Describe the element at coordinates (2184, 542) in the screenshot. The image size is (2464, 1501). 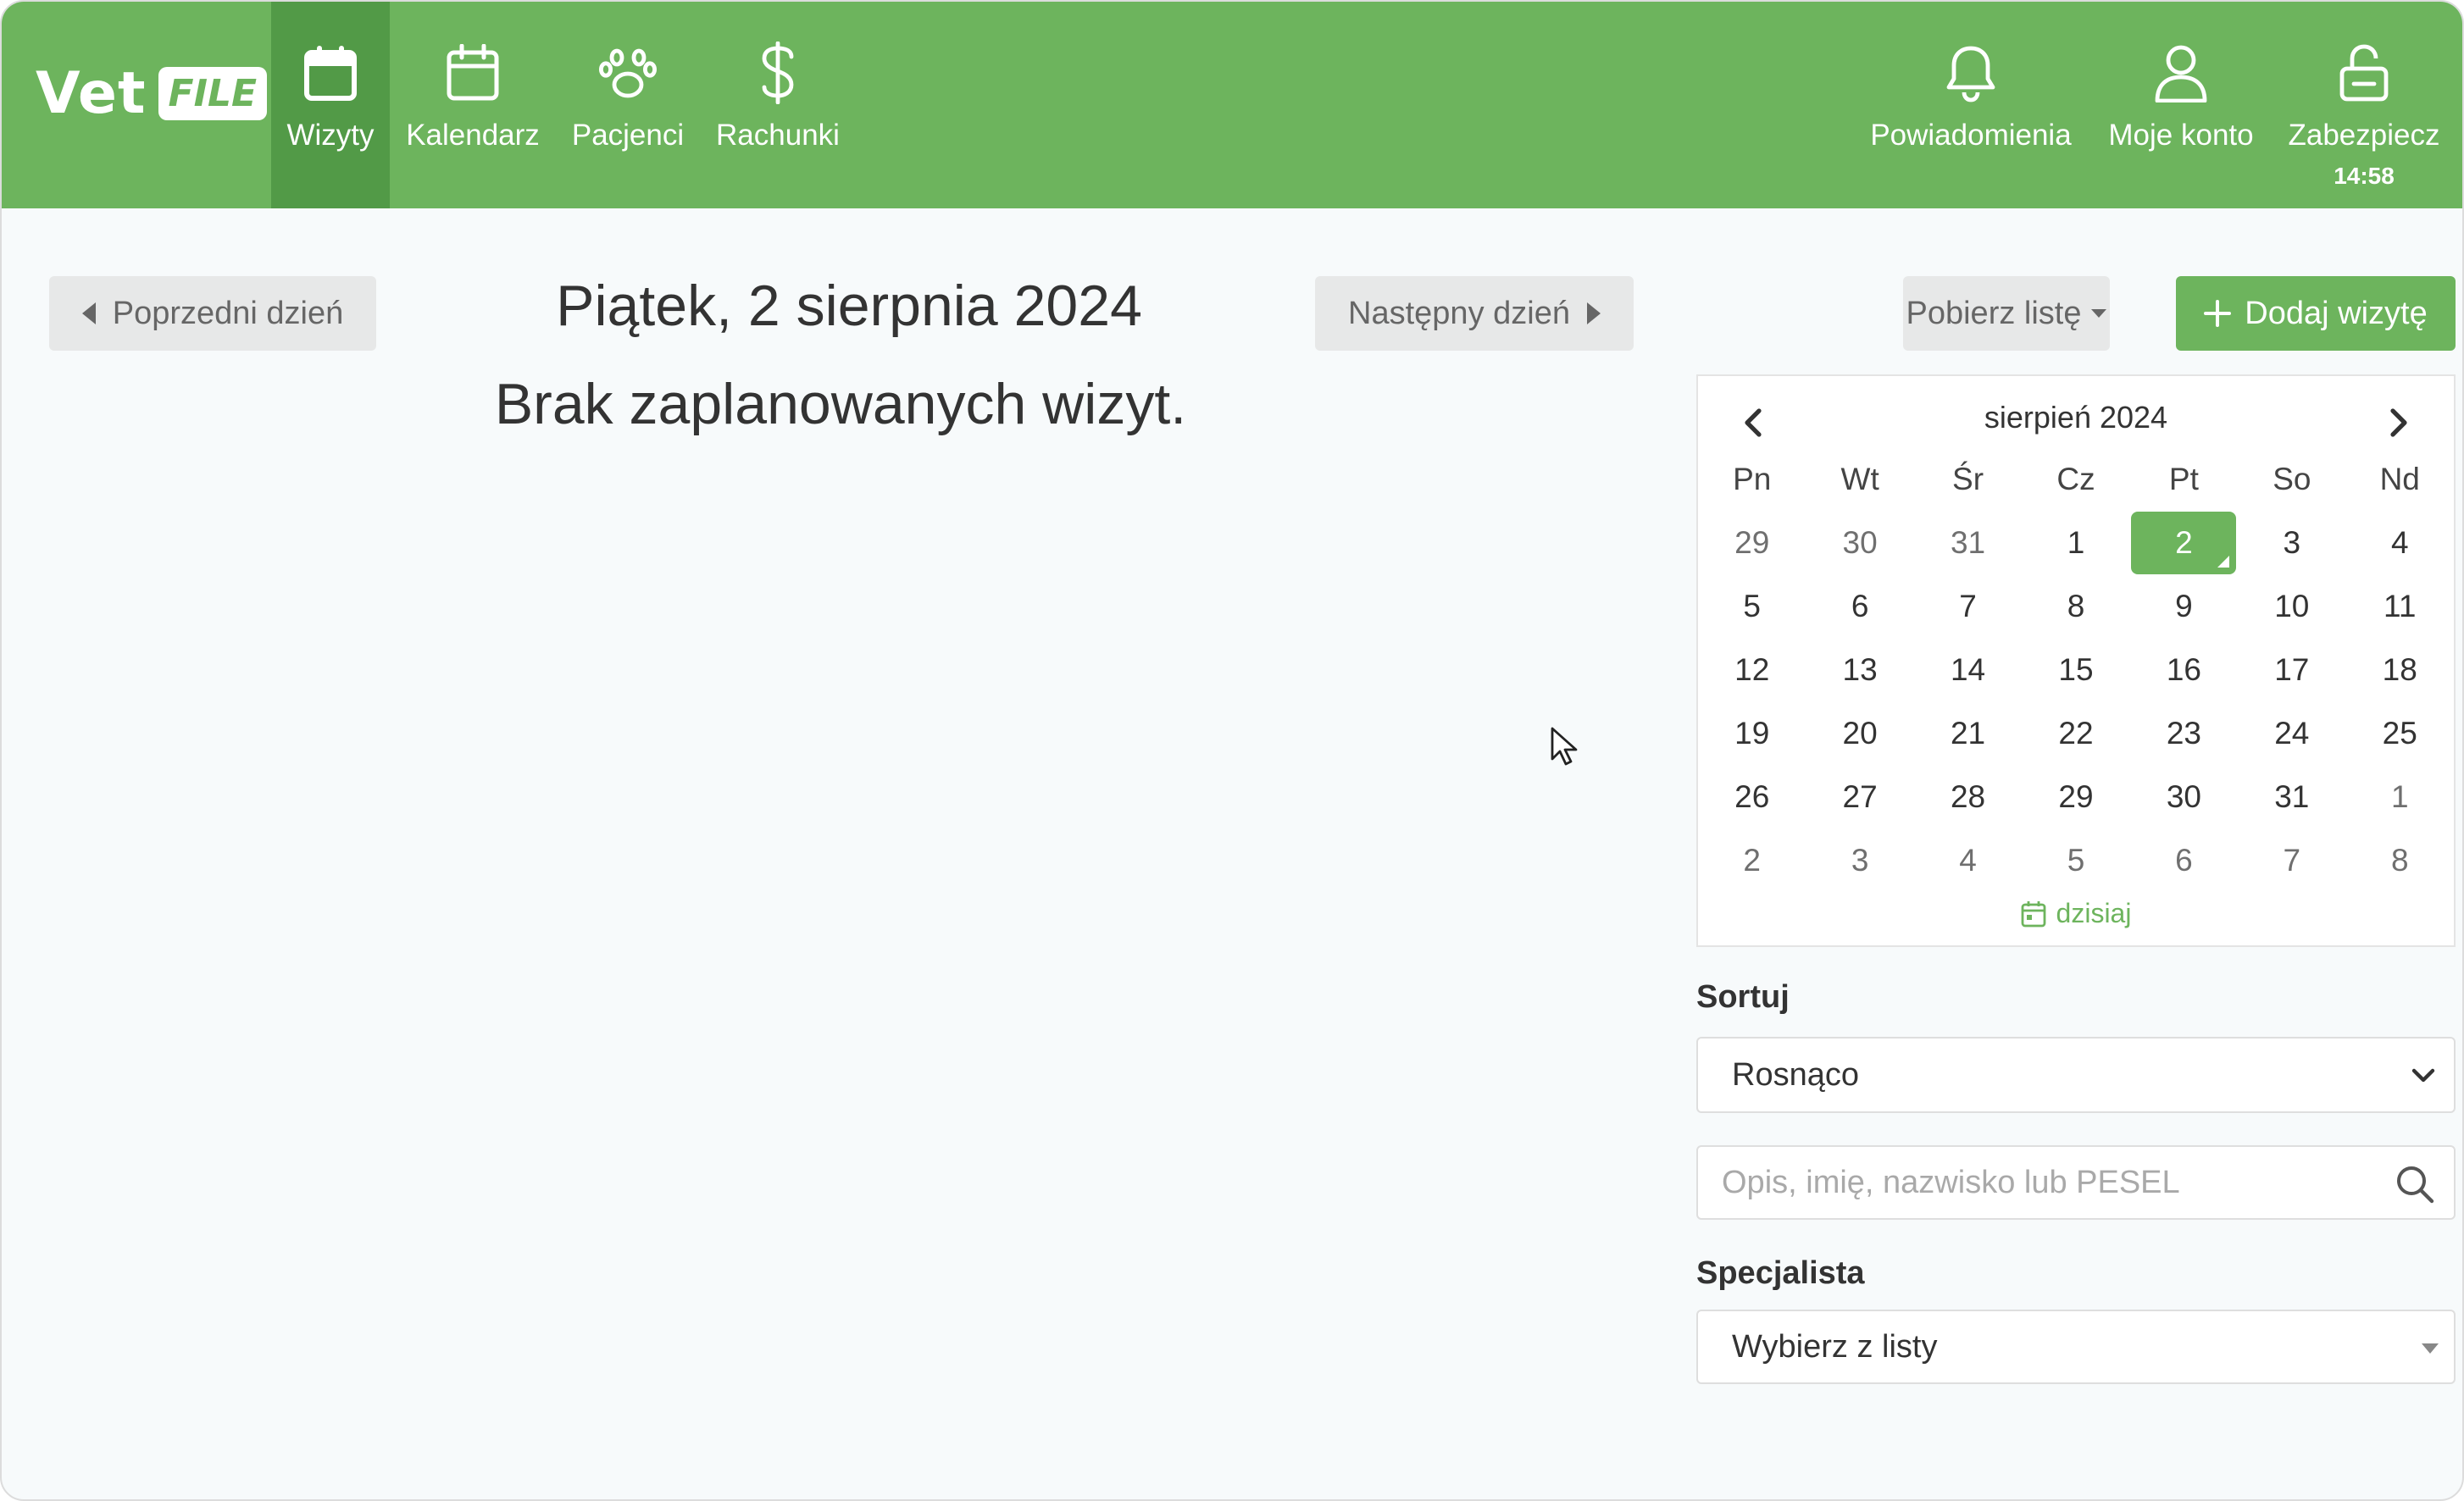
I see `calendar-day-selected: 2` at that location.